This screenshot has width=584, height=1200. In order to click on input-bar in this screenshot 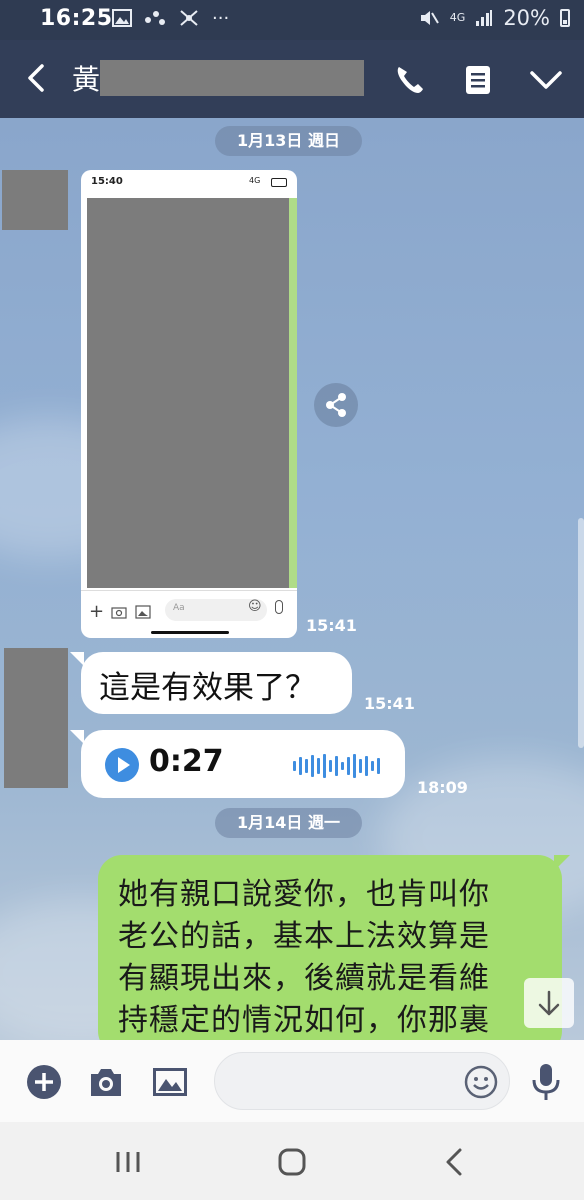, I will do `click(292, 1081)`.